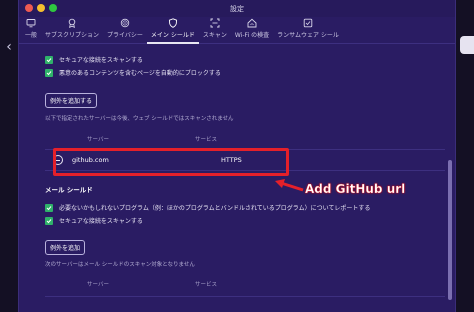 This screenshot has width=474, height=312. Describe the element at coordinates (139, 119) in the screenshot. I see `web-exception-note: 以下で指定されたサーバーは今後、ウェブ シールドではスキャンされません` at that location.